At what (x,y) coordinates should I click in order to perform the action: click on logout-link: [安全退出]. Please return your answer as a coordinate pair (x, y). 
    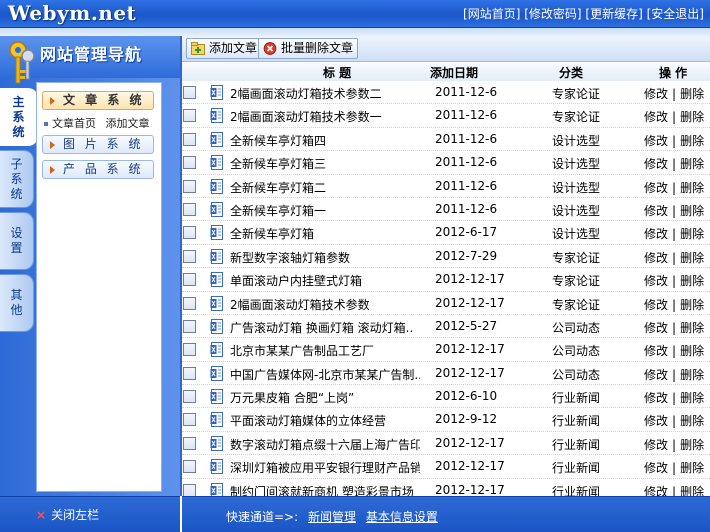
    Looking at the image, I should click on (675, 14).